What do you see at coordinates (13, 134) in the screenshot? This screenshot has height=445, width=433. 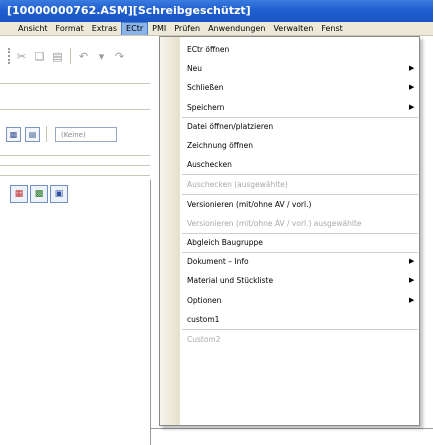 I see `layer-icon: ▩` at bounding box center [13, 134].